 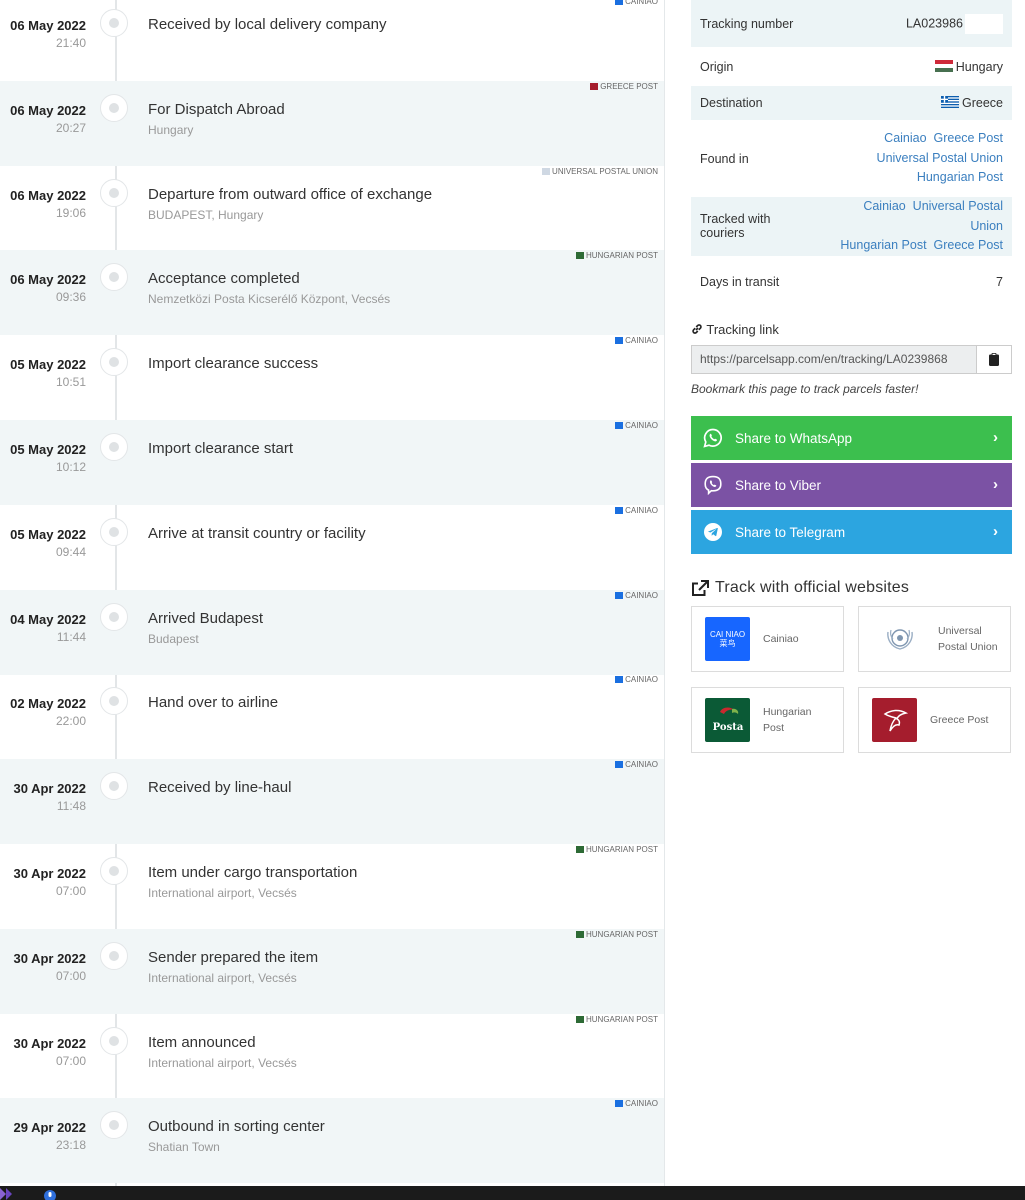 What do you see at coordinates (851, 485) in the screenshot?
I see `share-viber-button: Share to Viber ›` at bounding box center [851, 485].